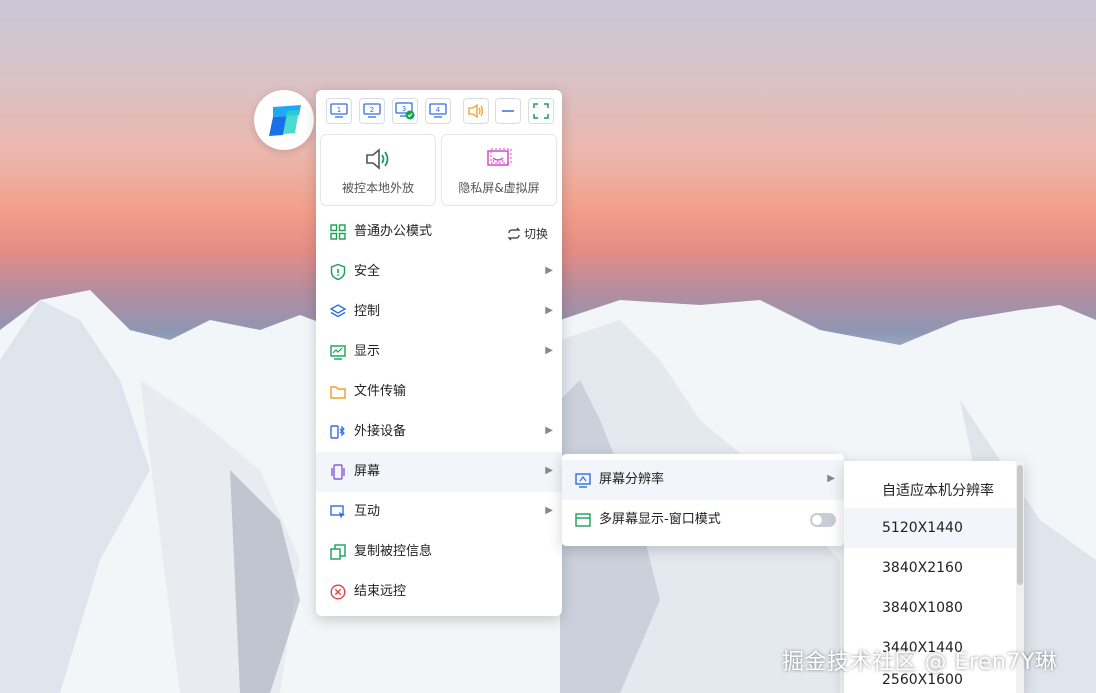  Describe the element at coordinates (337, 432) in the screenshot. I see `bluetooth-device-icon` at that location.